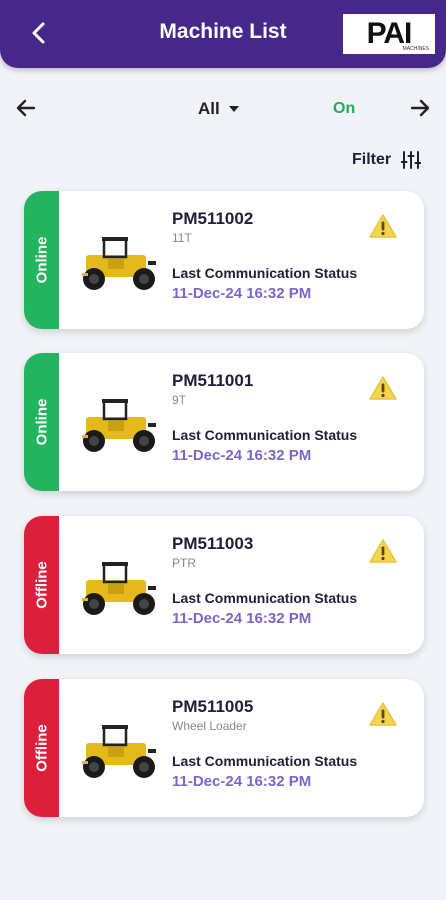 This screenshot has height=900, width=446. Describe the element at coordinates (233, 109) in the screenshot. I see `caret-down-icon` at that location.